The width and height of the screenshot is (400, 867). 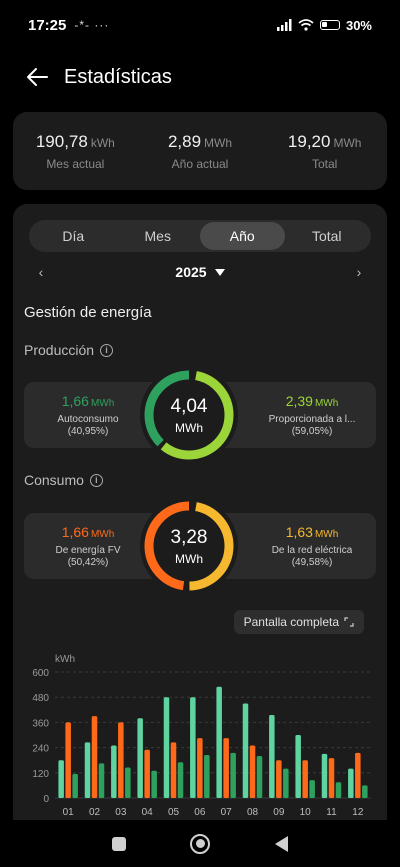 What do you see at coordinates (242, 236) in the screenshot?
I see `tab-year: Año` at bounding box center [242, 236].